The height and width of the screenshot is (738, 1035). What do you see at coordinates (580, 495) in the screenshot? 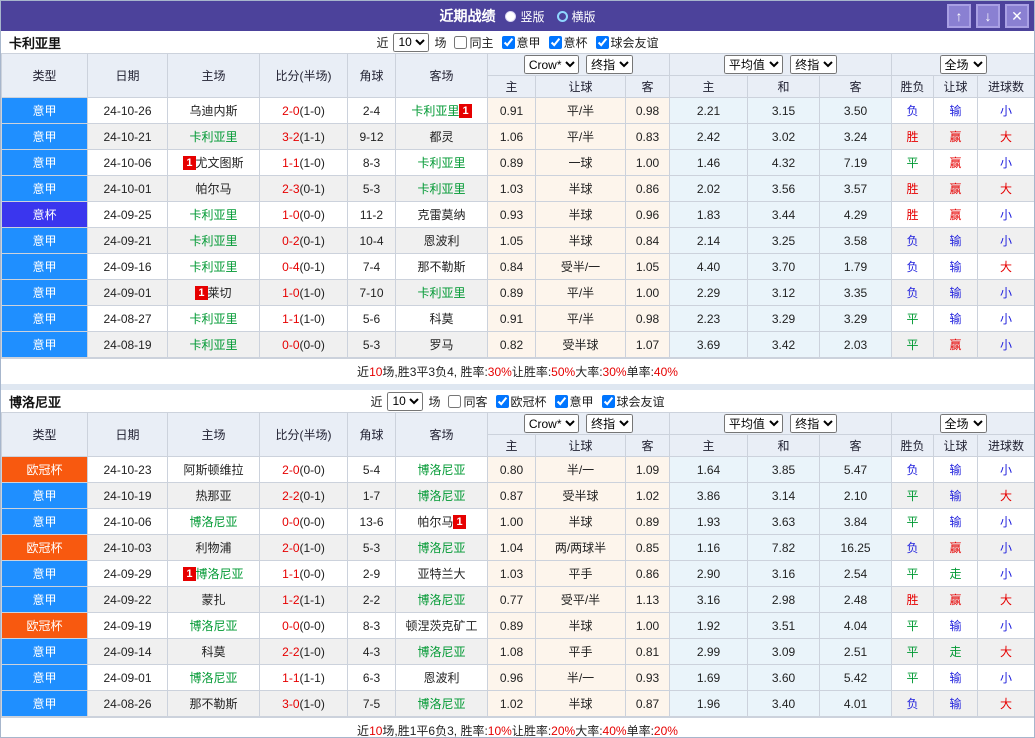
I see `odds-handicap: 受半球` at bounding box center [580, 495].